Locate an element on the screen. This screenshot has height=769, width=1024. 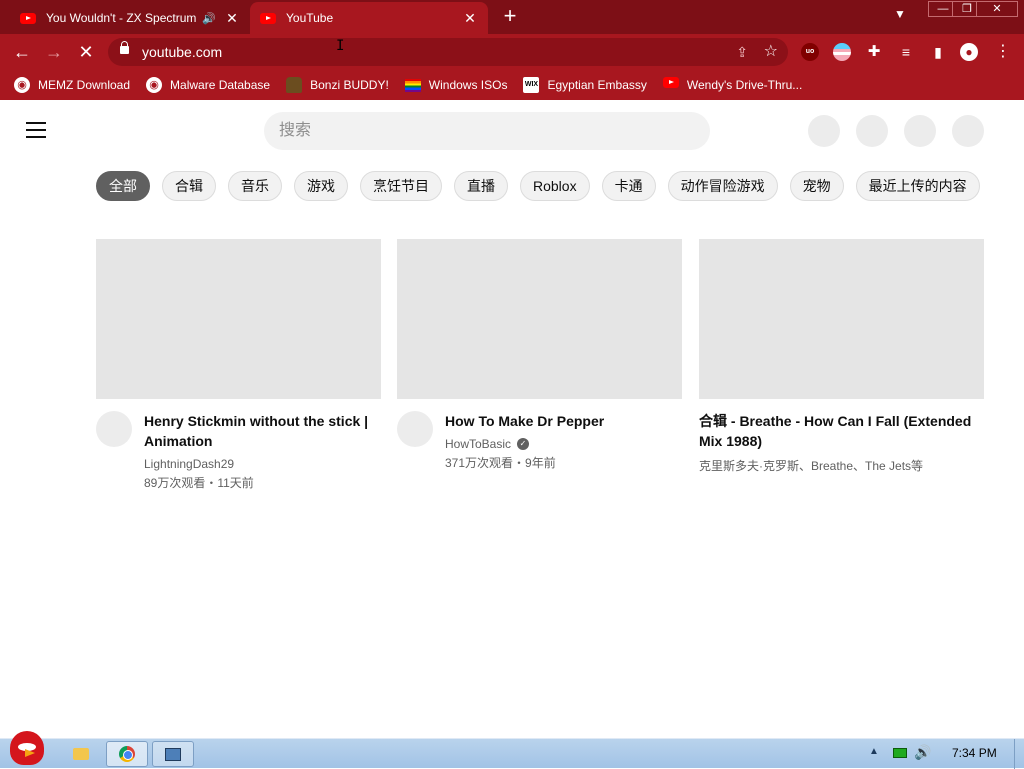
taskbar-chrome is located at coordinates (127, 754).